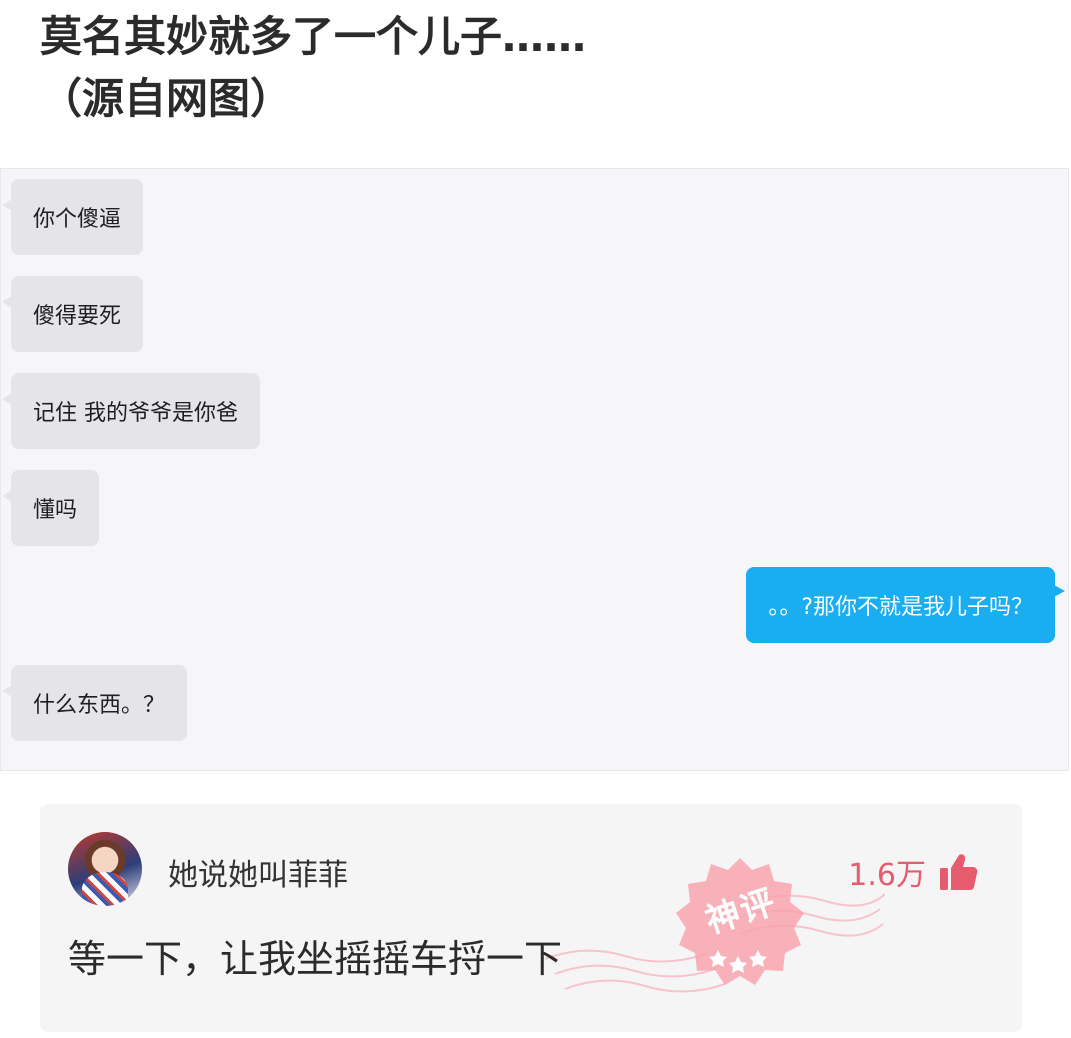  I want to click on post-title: 莫名其妙就多了一个儿子…… （源自网图）, so click(540, 68).